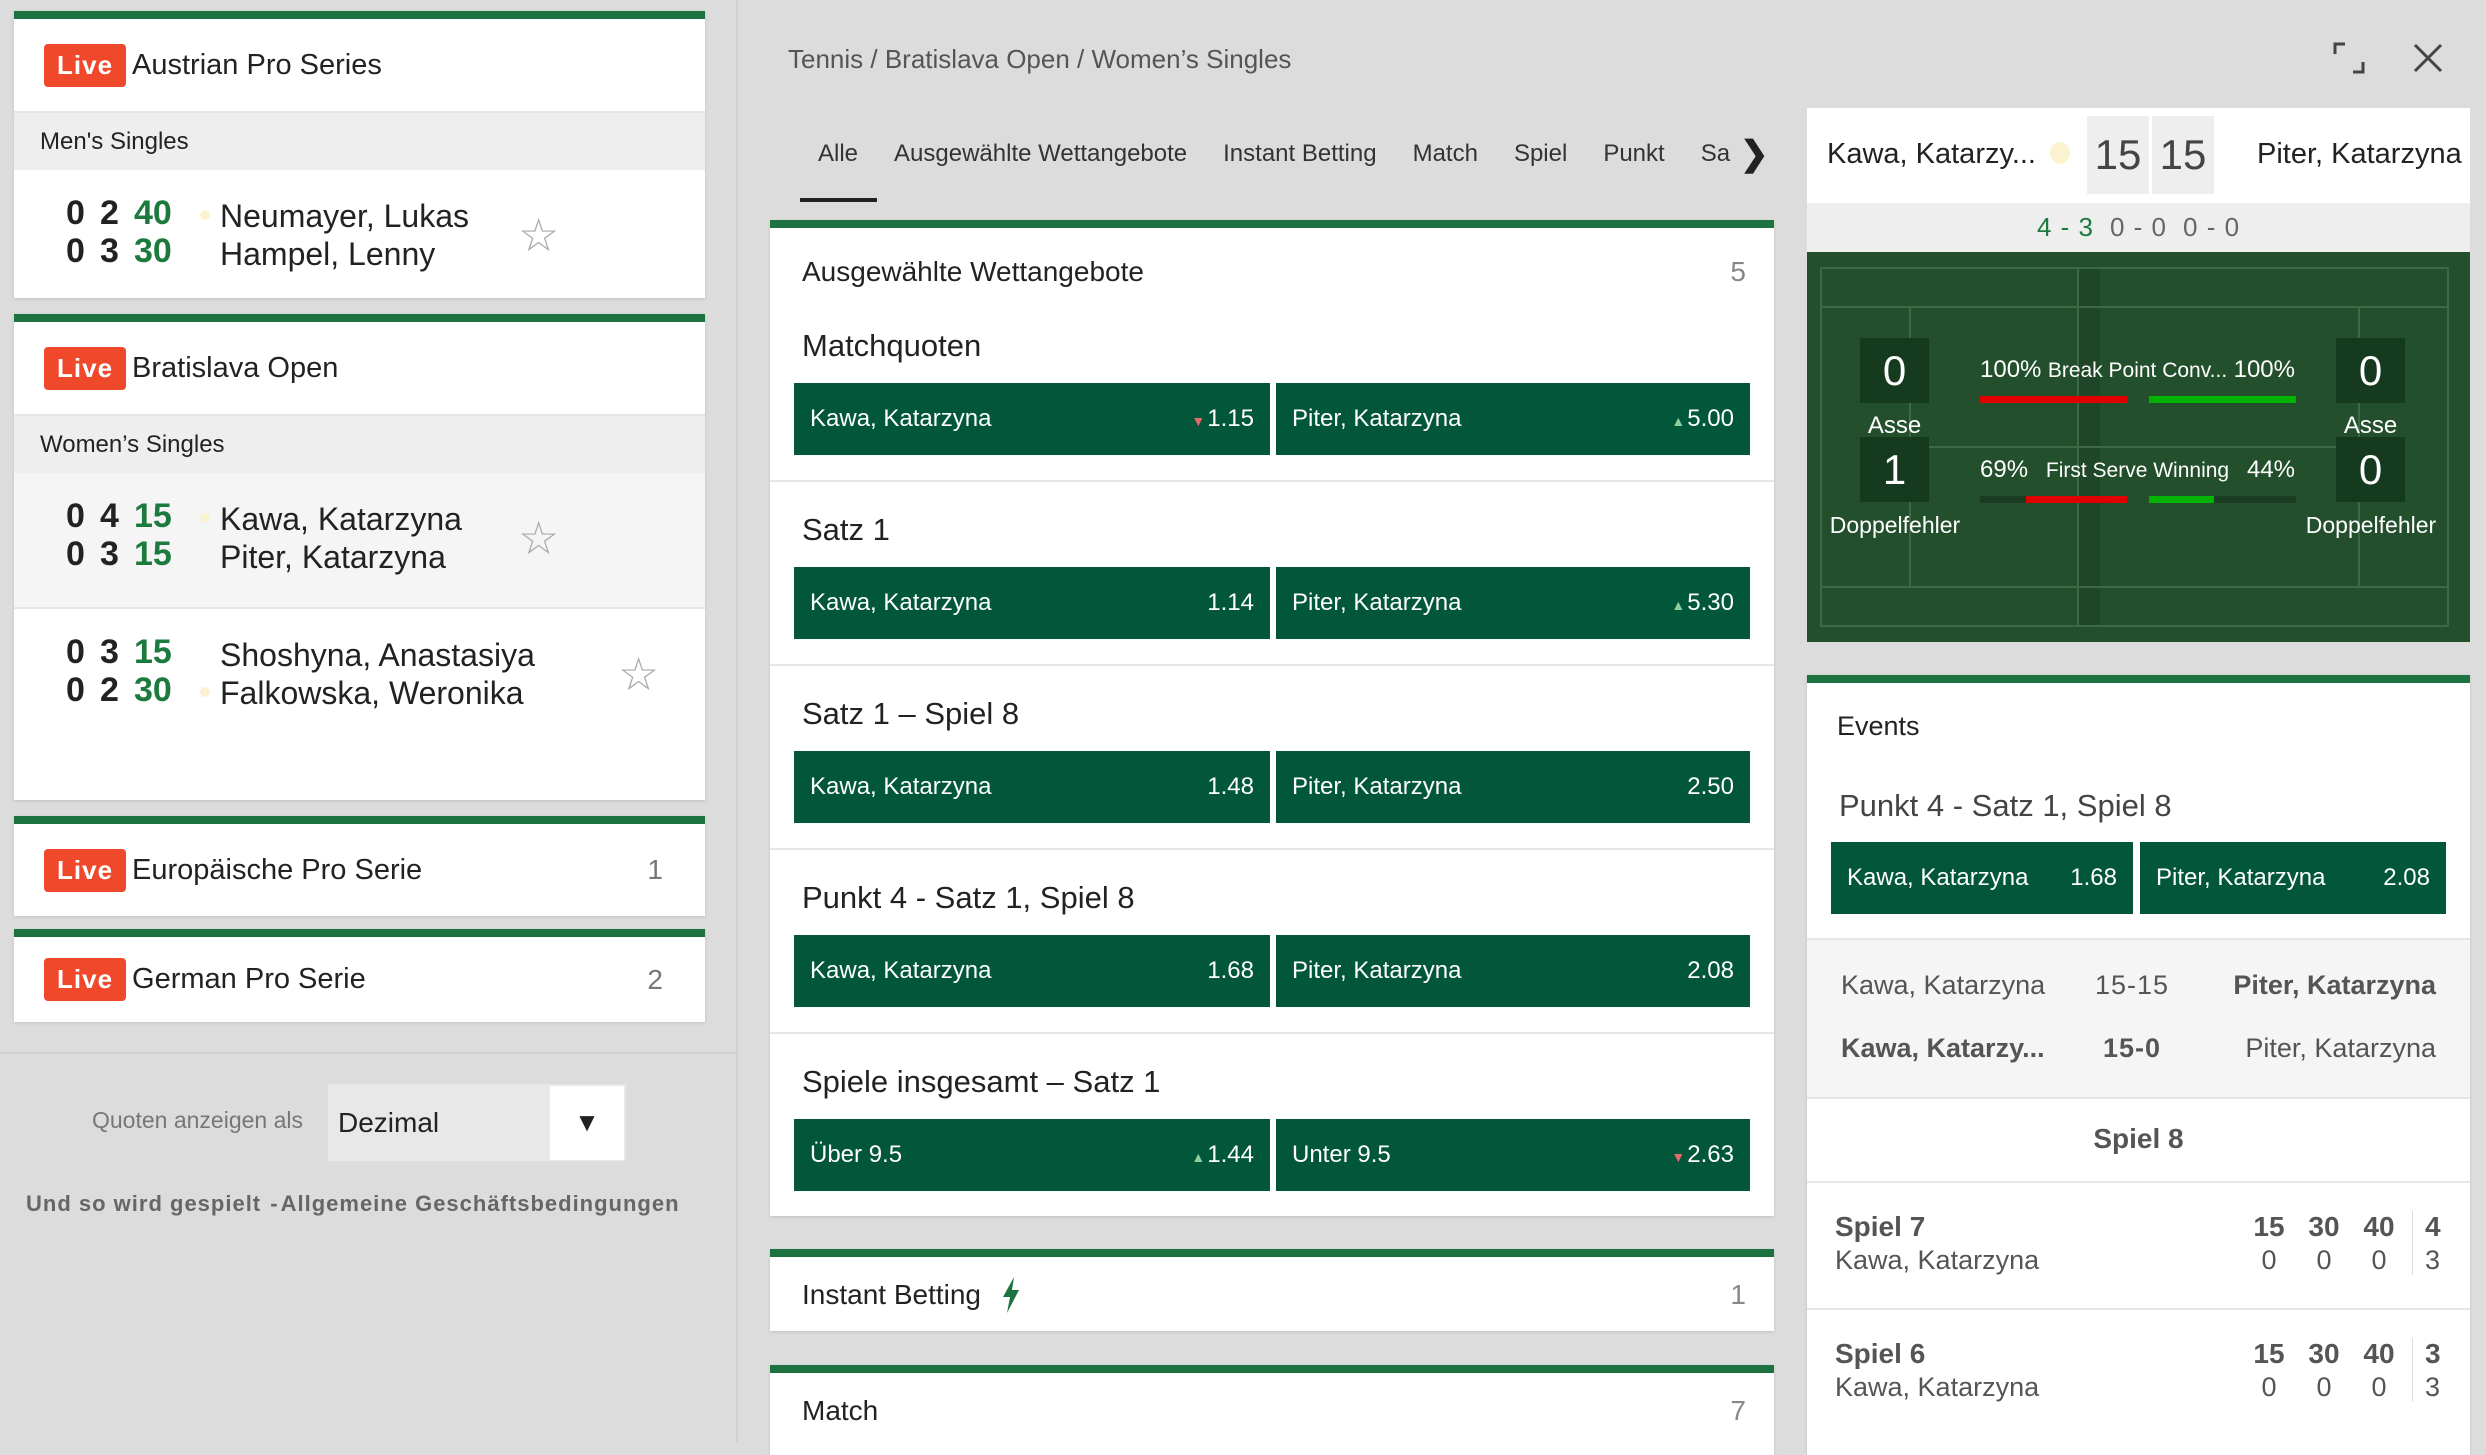 This screenshot has height=1455, width=2486. Describe the element at coordinates (1513, 603) in the screenshot. I see `bet-button: Piter, Katarzyna ▲5.30` at that location.